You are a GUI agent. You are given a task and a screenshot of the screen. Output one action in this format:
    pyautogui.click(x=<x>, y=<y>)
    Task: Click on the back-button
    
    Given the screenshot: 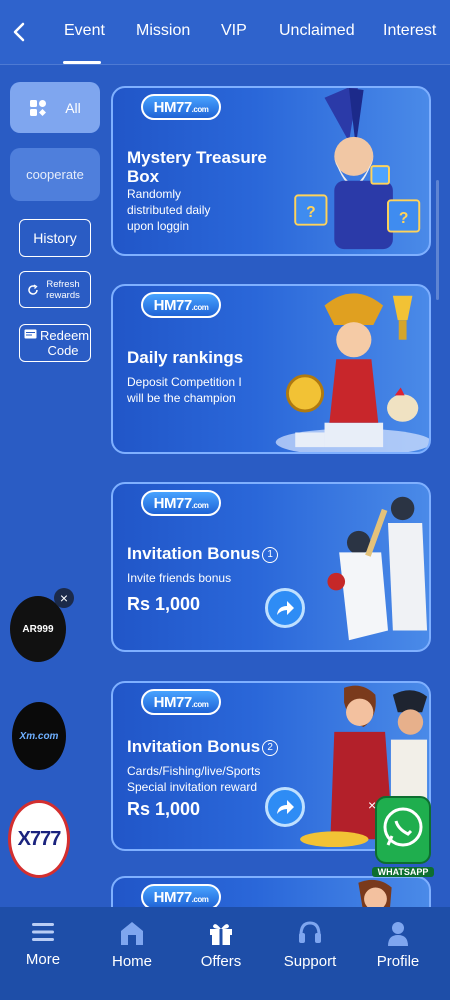 What is the action you would take?
    pyautogui.click(x=19, y=32)
    